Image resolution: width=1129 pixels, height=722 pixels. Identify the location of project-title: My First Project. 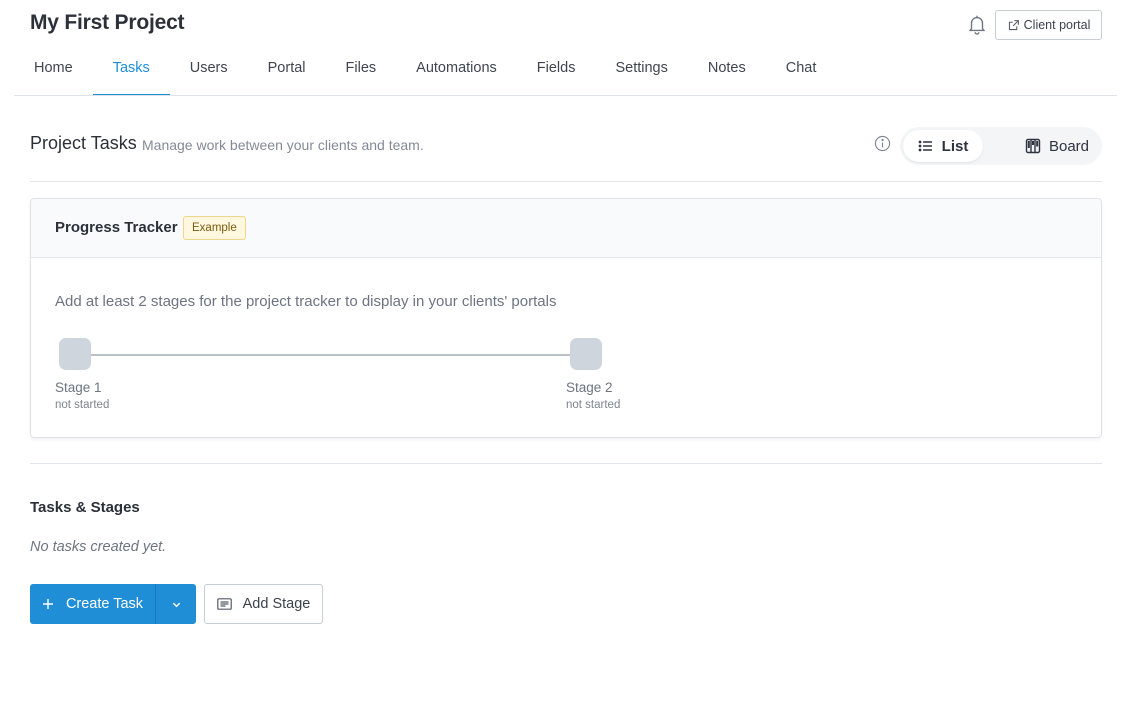
(107, 22).